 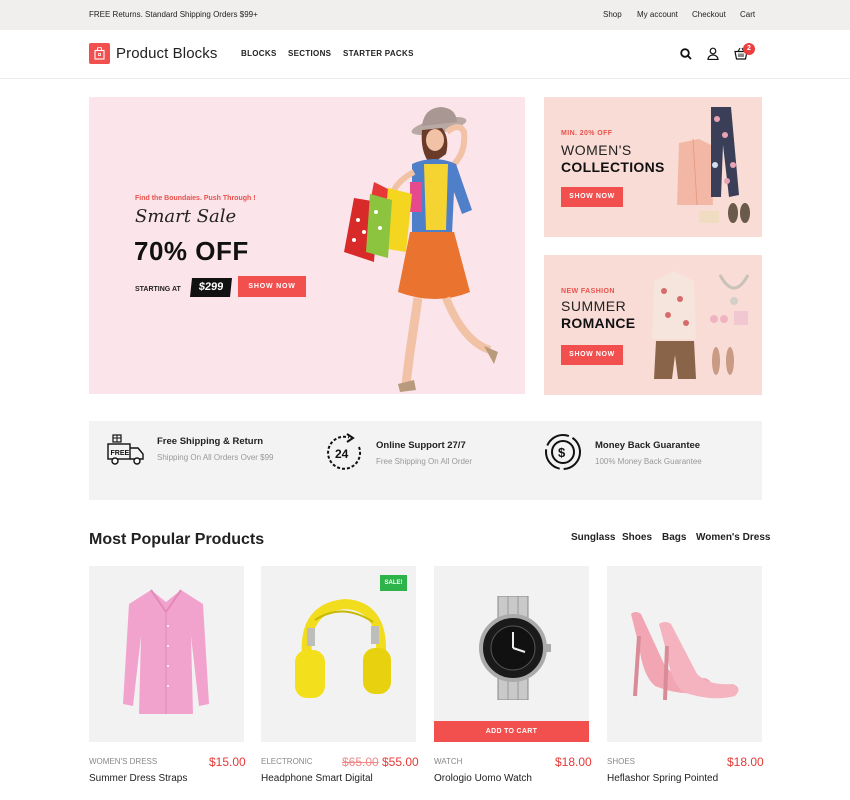 What do you see at coordinates (400, 762) in the screenshot?
I see `product-price: $55.00` at bounding box center [400, 762].